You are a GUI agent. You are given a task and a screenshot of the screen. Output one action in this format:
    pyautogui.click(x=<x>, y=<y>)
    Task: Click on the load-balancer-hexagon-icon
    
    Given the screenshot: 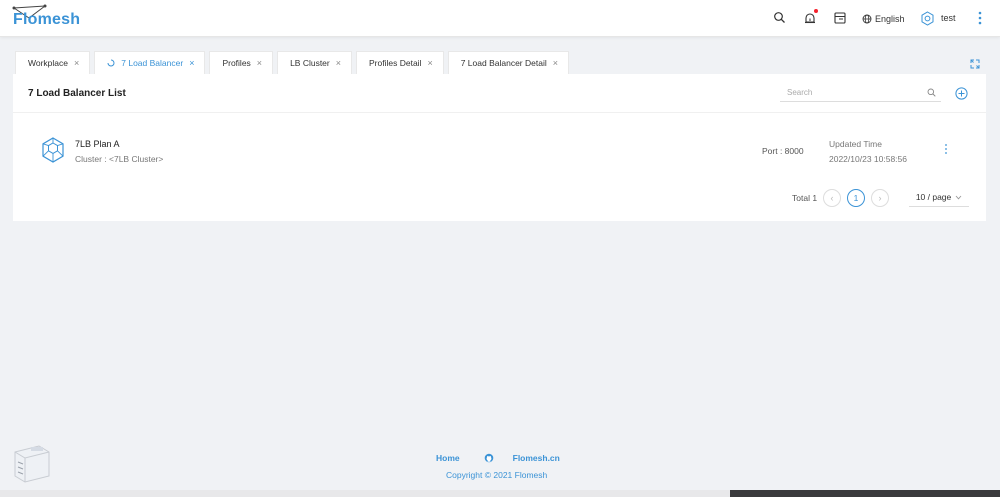 What is the action you would take?
    pyautogui.click(x=53, y=150)
    